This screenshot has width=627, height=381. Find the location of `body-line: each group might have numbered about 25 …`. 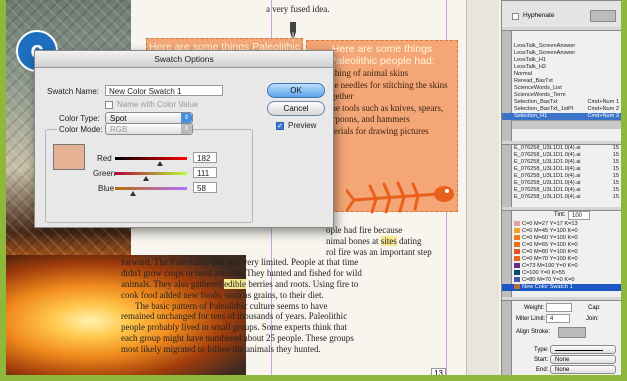

body-line: each group might have numbered about 25 … is located at coordinates (237, 337).